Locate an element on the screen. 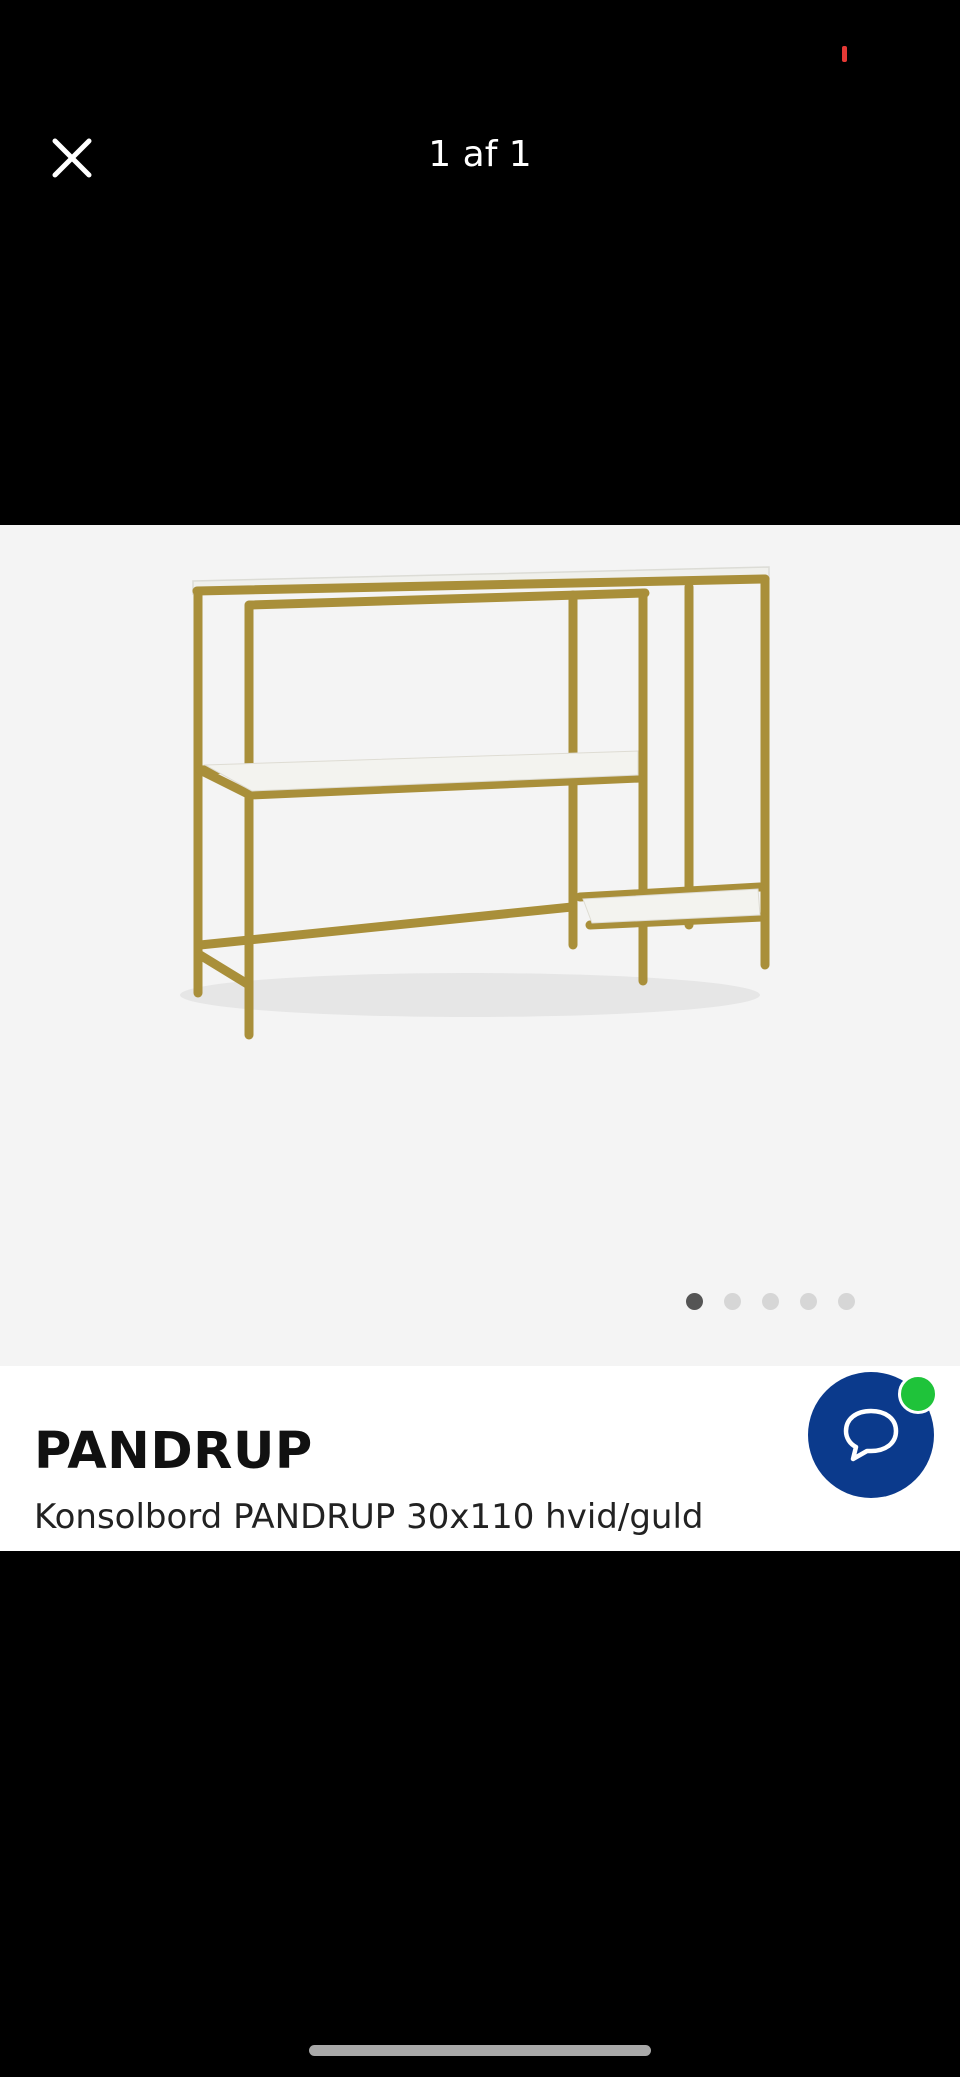 Image resolution: width=960 pixels, height=2077 pixels. image-counter: 1 af 1 is located at coordinates (480, 154).